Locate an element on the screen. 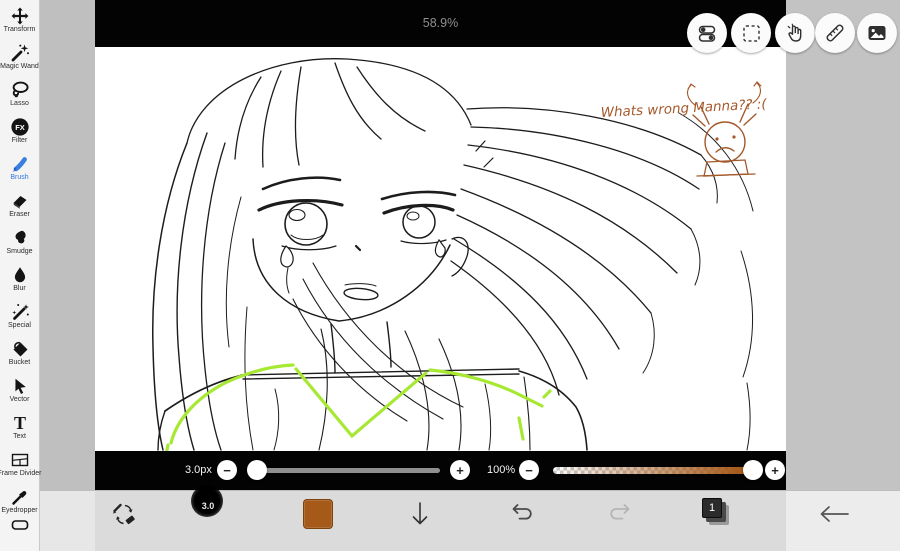  opacity-slider-knob is located at coordinates (753, 470).